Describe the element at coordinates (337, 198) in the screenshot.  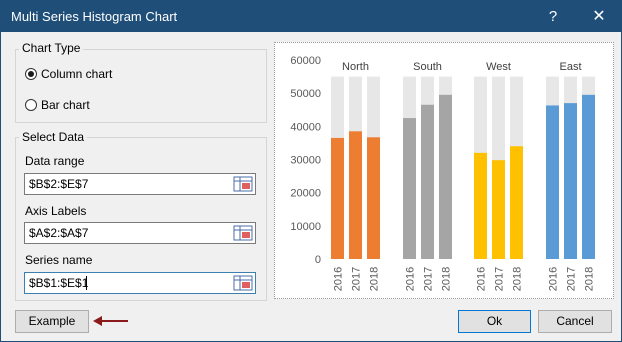
I see `north-bar-2016` at that location.